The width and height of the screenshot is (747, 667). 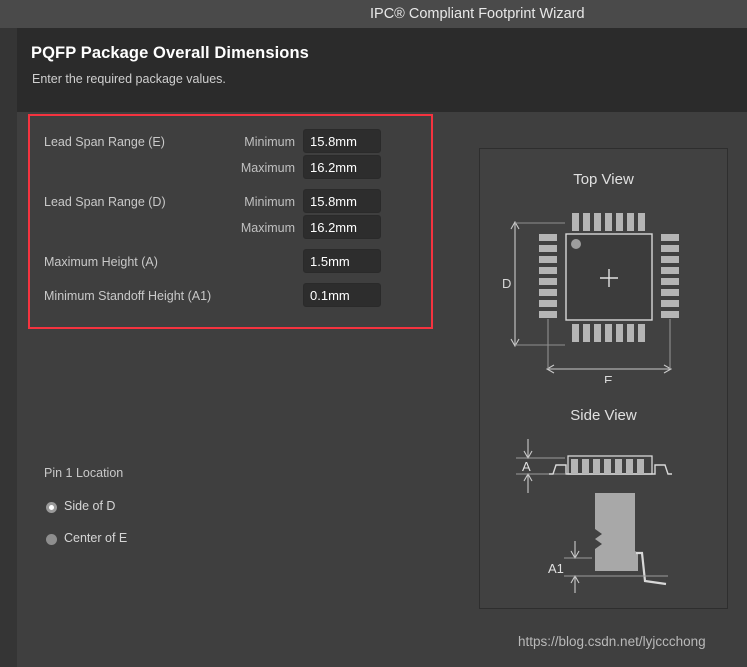 What do you see at coordinates (603, 179) in the screenshot?
I see `top-view-title: Top View` at bounding box center [603, 179].